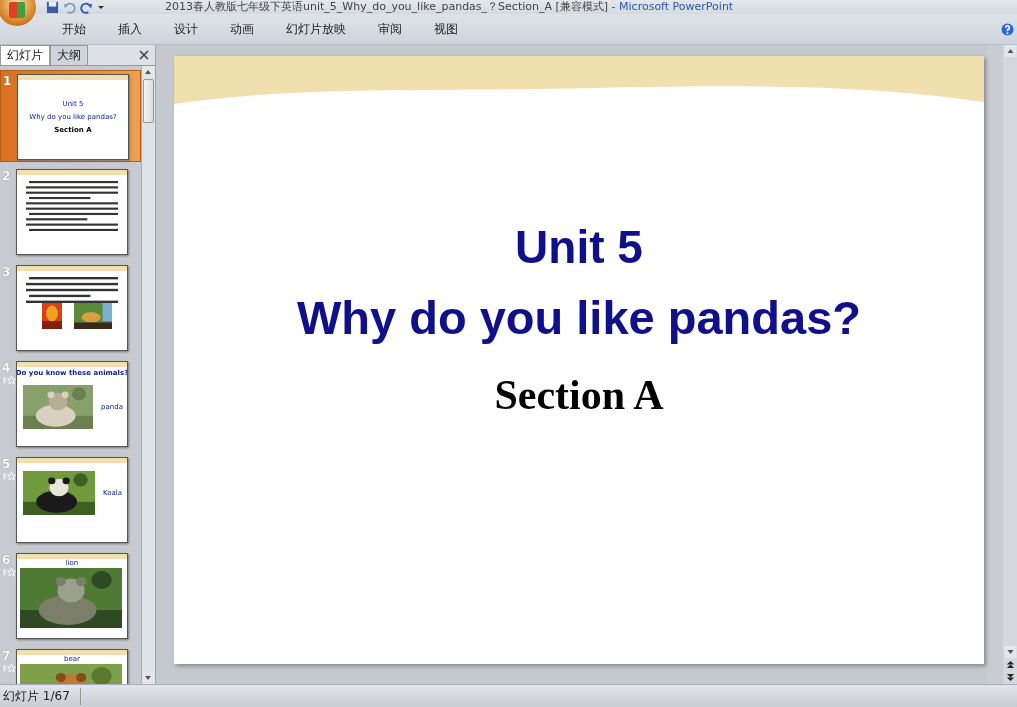 The height and width of the screenshot is (707, 1017). Describe the element at coordinates (1010, 664) in the screenshot. I see `previous-slide-icon` at that location.